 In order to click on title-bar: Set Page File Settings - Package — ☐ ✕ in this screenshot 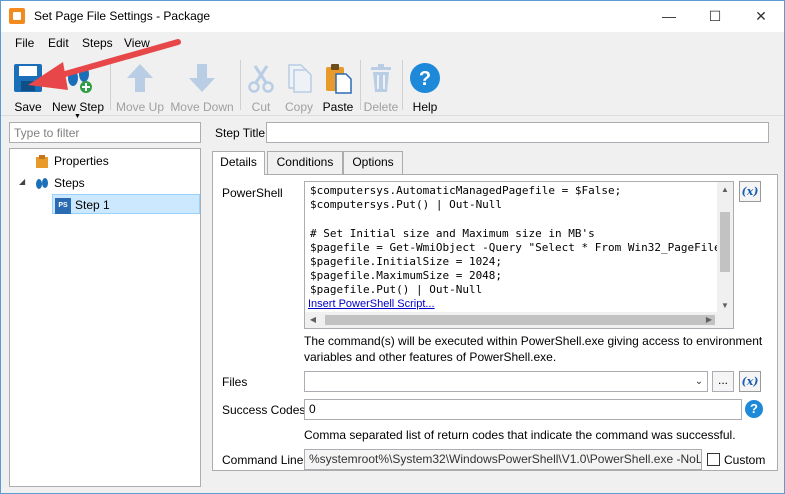, I will do `click(392, 16)`.